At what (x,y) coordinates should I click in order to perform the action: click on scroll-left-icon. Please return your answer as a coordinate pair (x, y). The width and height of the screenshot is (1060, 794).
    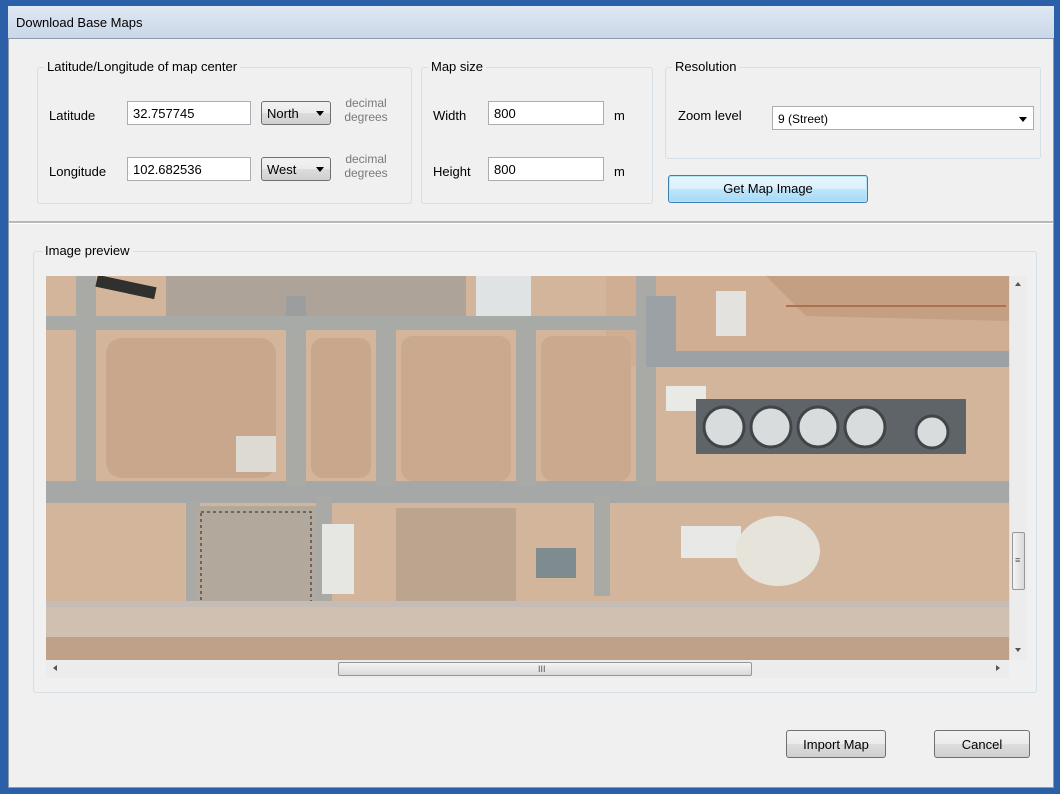
    Looking at the image, I should click on (55, 668).